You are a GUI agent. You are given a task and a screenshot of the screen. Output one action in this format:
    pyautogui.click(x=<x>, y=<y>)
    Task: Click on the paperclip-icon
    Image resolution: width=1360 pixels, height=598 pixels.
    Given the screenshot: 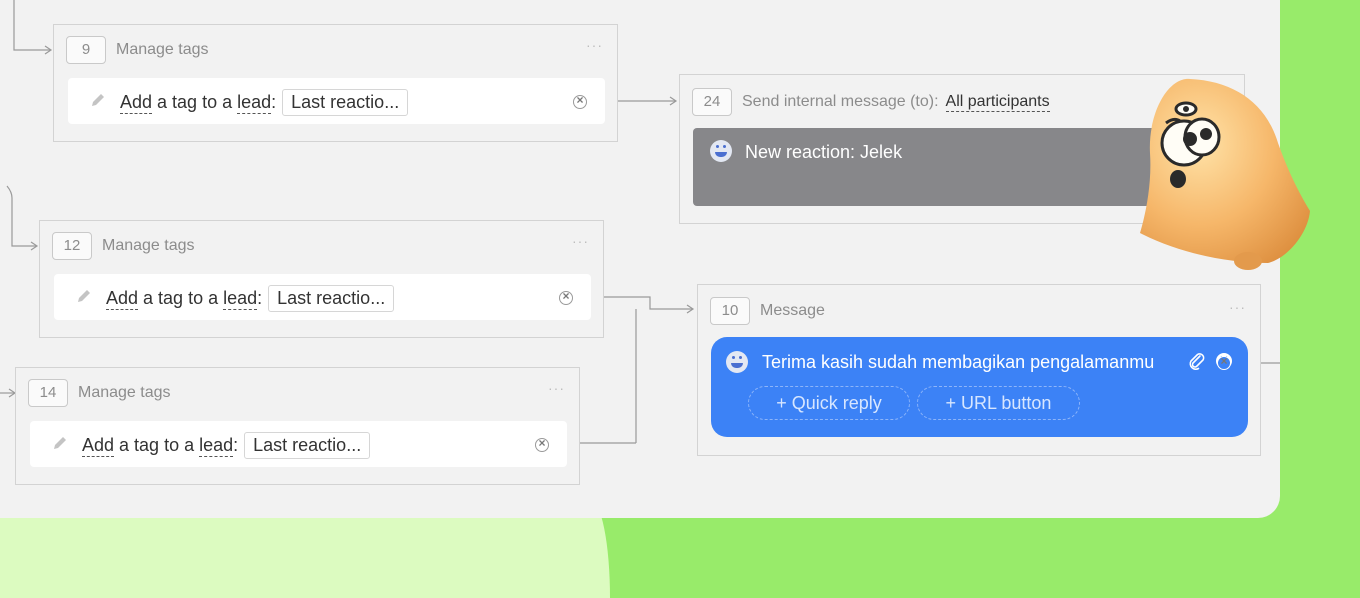 What is the action you would take?
    pyautogui.click(x=1197, y=361)
    